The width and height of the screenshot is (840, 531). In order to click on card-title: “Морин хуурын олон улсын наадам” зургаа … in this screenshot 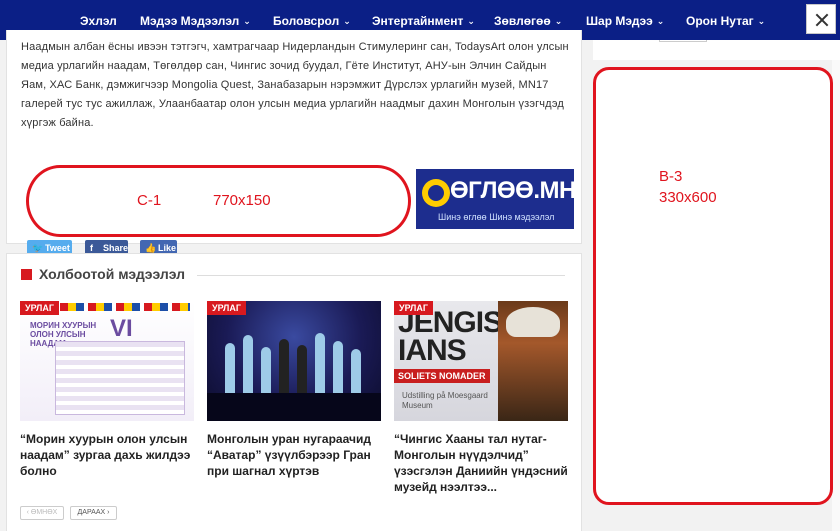, I will do `click(107, 455)`.